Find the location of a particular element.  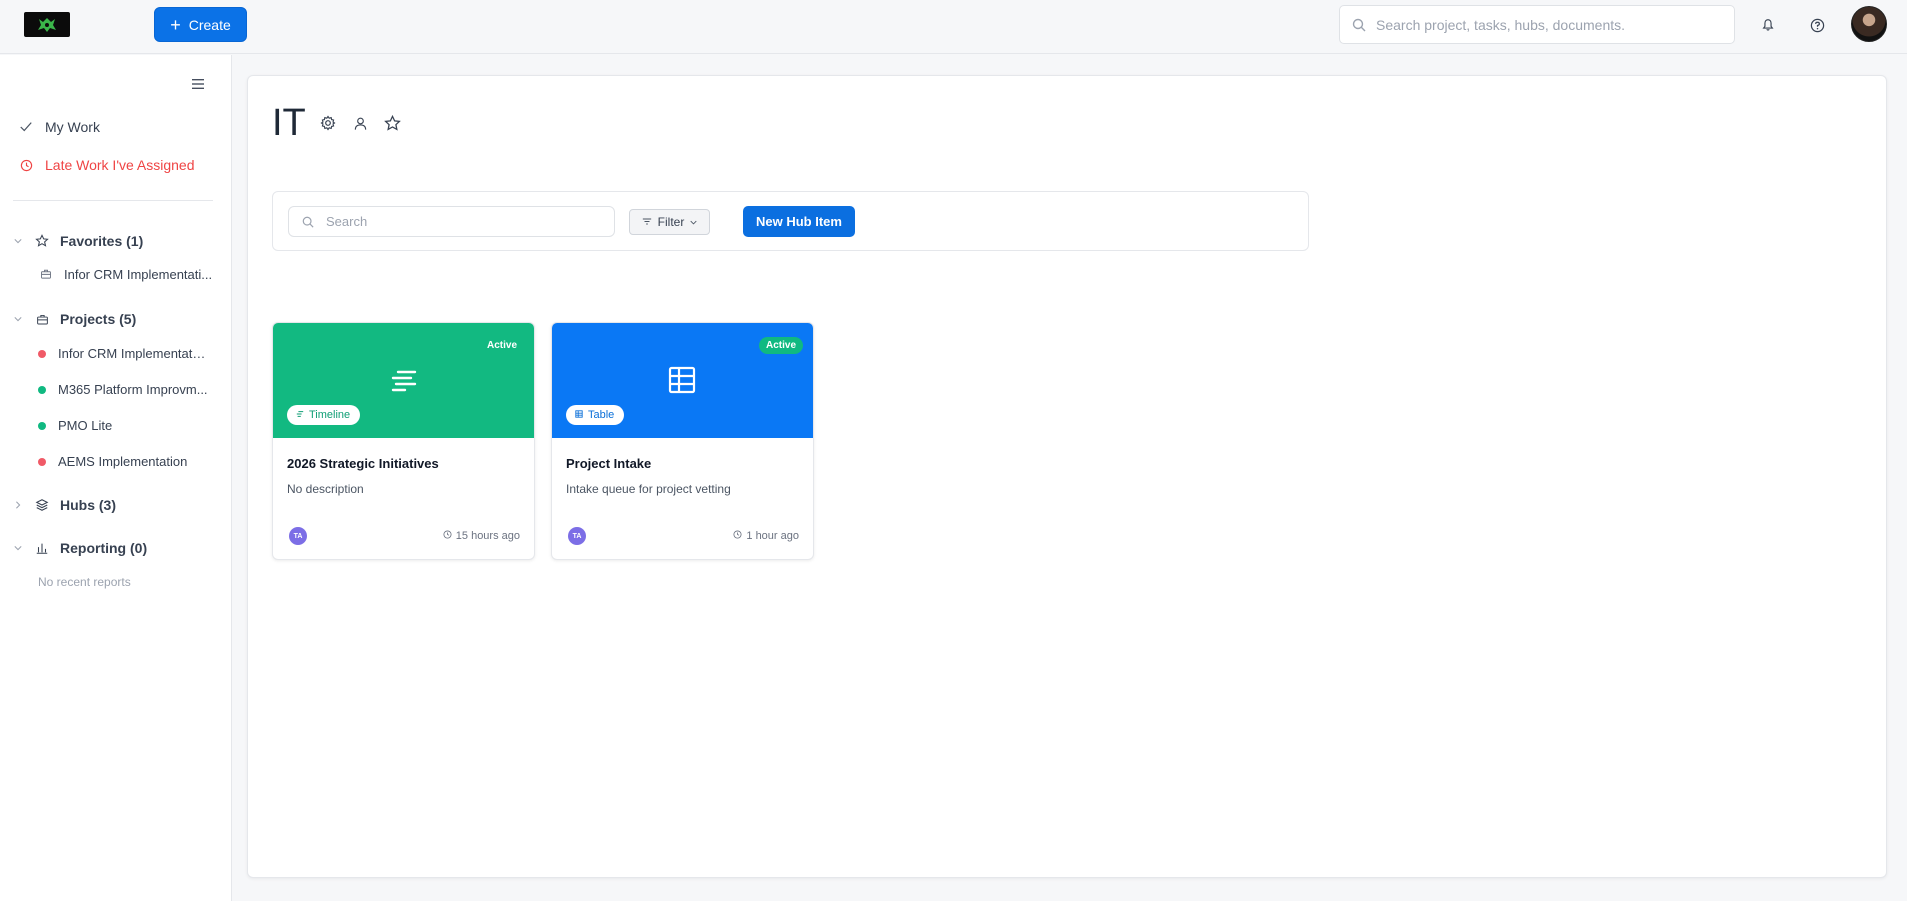

sidebar-section-projects: Projects (5) is located at coordinates (128, 319).